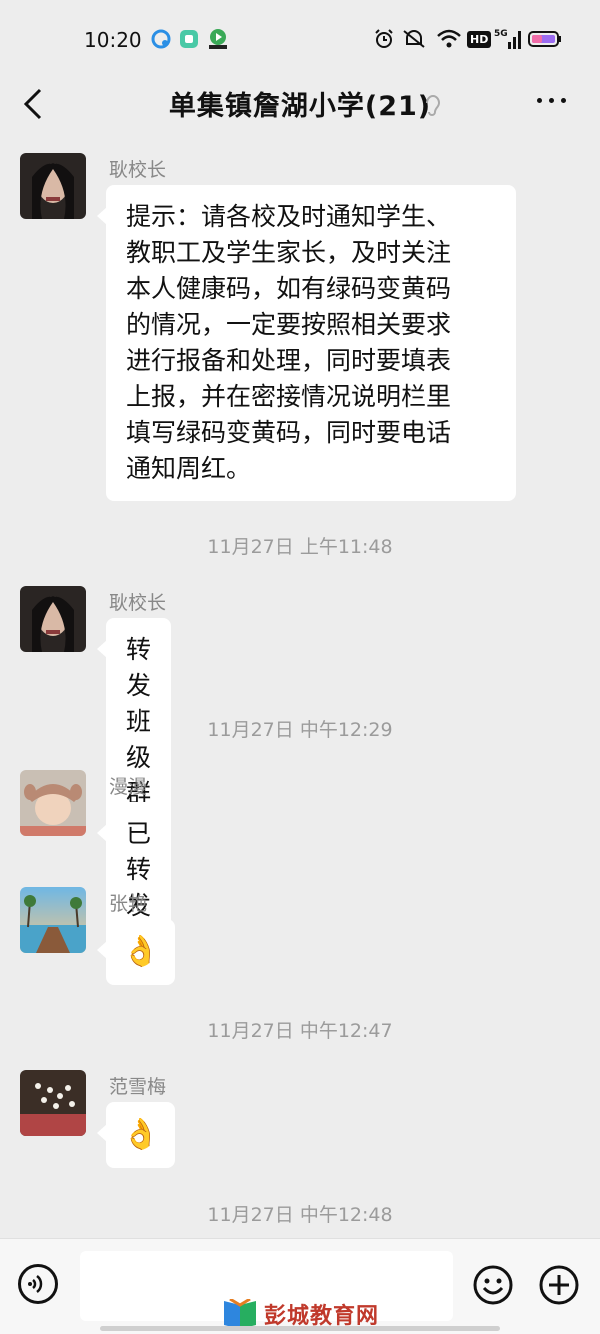 Image resolution: width=600 pixels, height=1334 pixels. Describe the element at coordinates (545, 39) in the screenshot. I see `battery-icon` at that location.